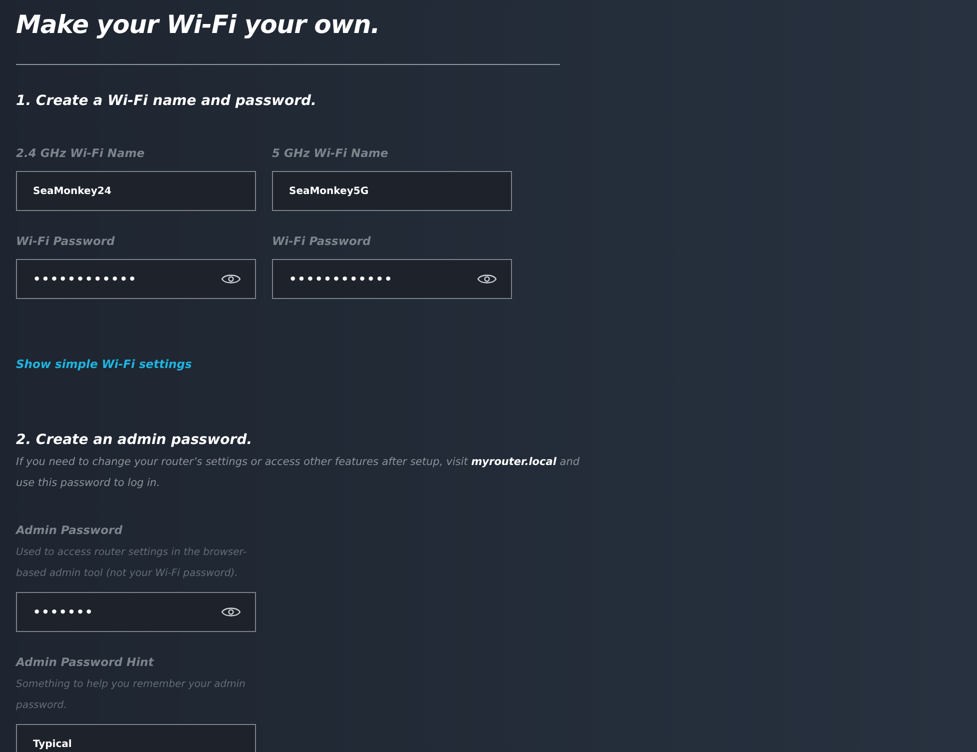 The image size is (977, 752). Describe the element at coordinates (104, 364) in the screenshot. I see `simple-settings-link: Show simple Wi-Fi settings` at that location.